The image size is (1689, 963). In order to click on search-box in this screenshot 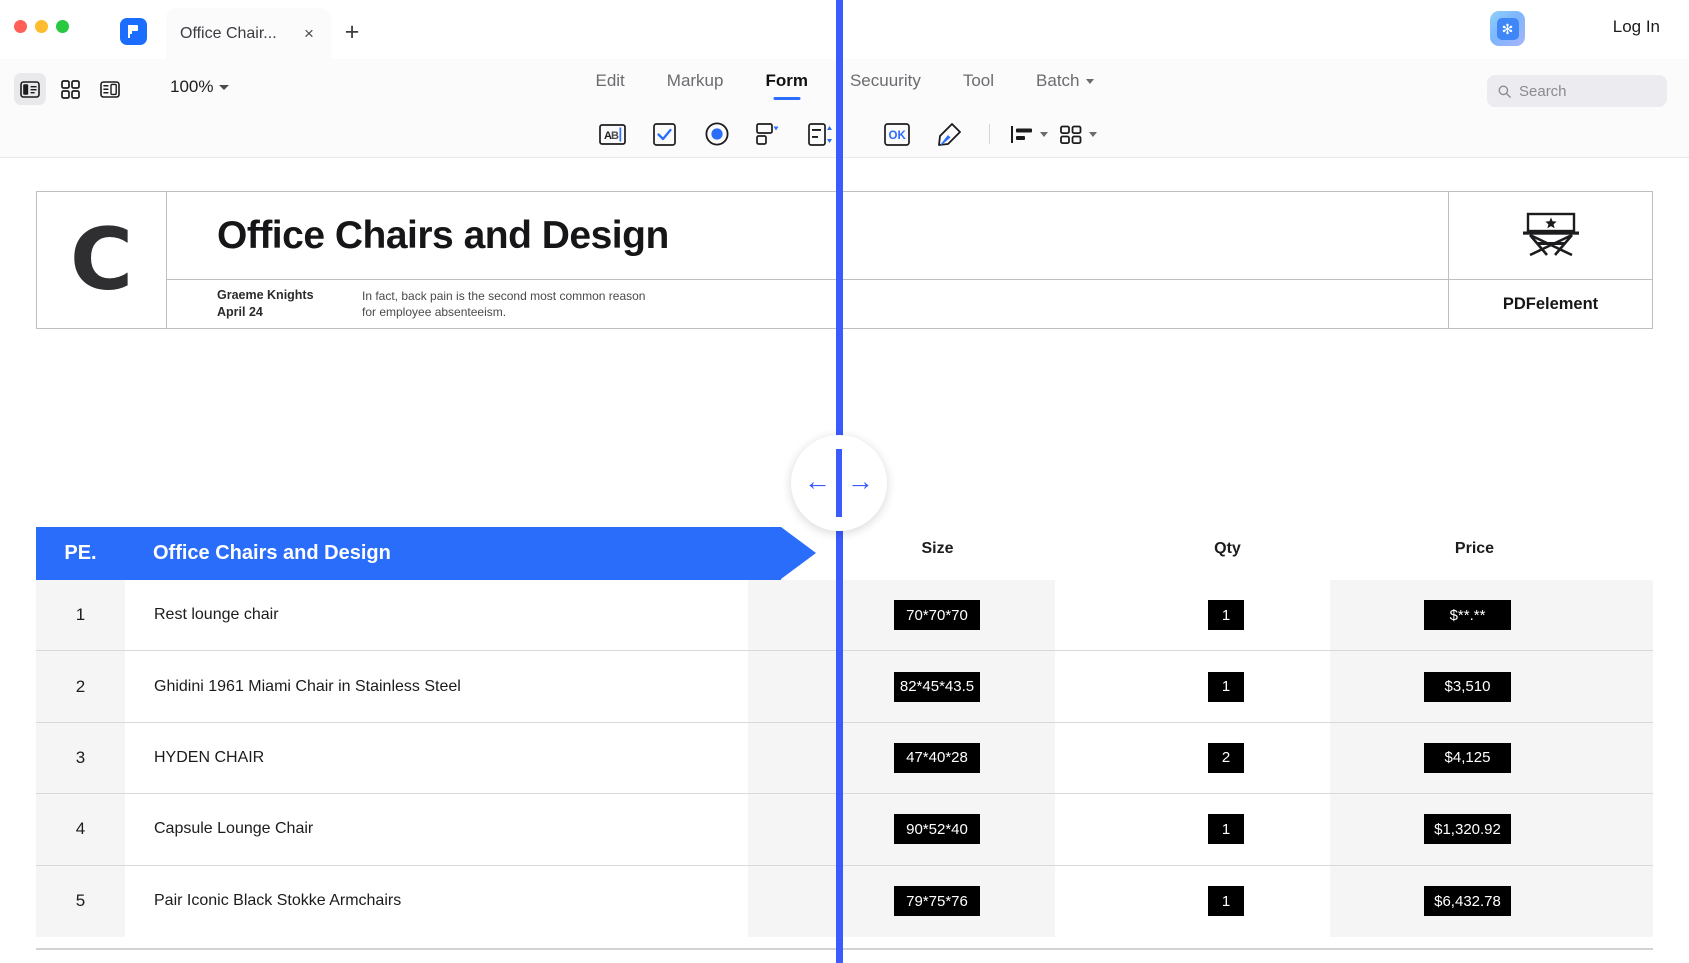, I will do `click(1577, 91)`.